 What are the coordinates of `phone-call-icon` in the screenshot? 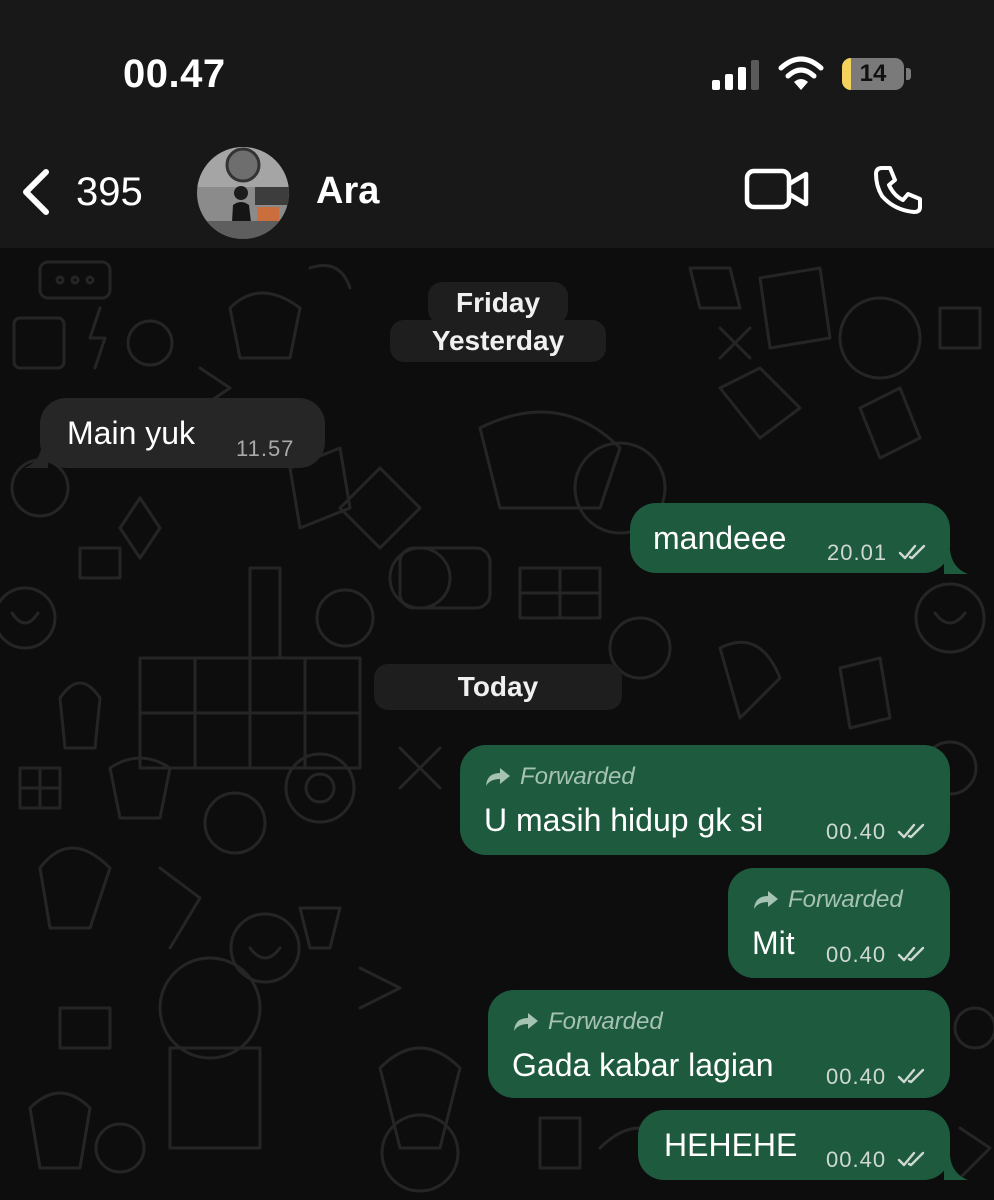 It's located at (898, 190).